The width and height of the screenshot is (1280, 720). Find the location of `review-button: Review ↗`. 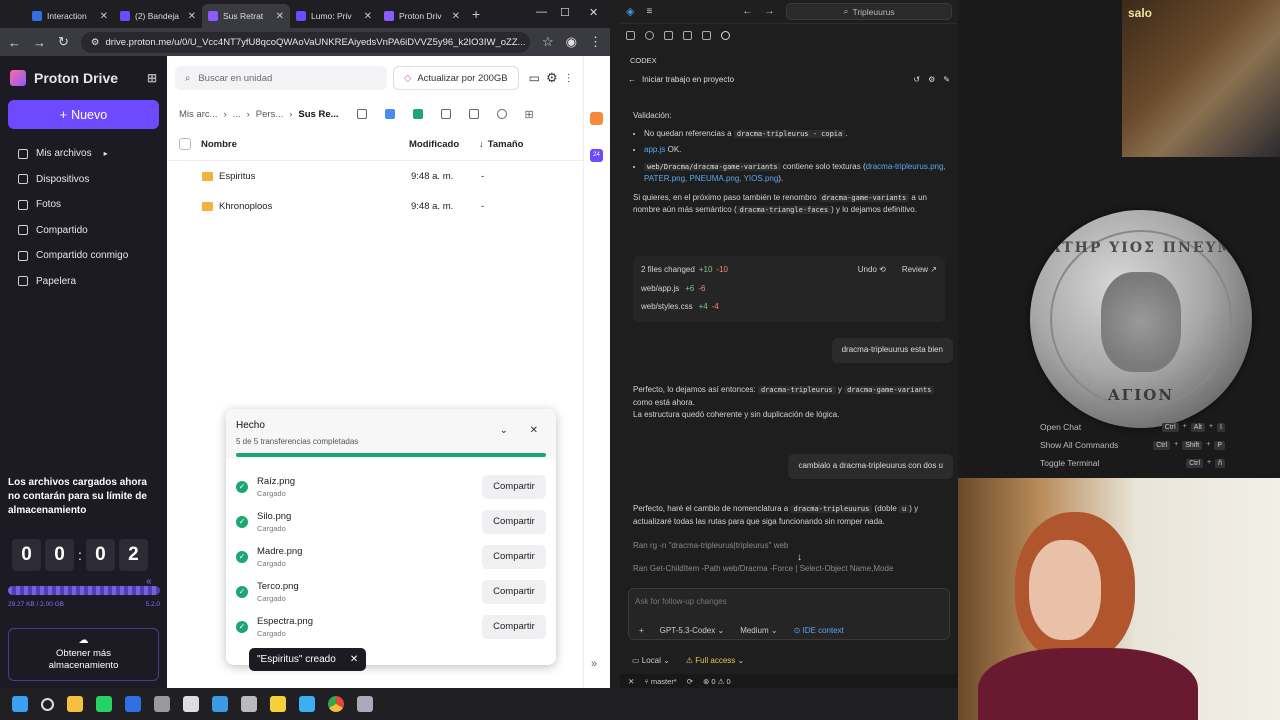

review-button: Review ↗ is located at coordinates (919, 270).